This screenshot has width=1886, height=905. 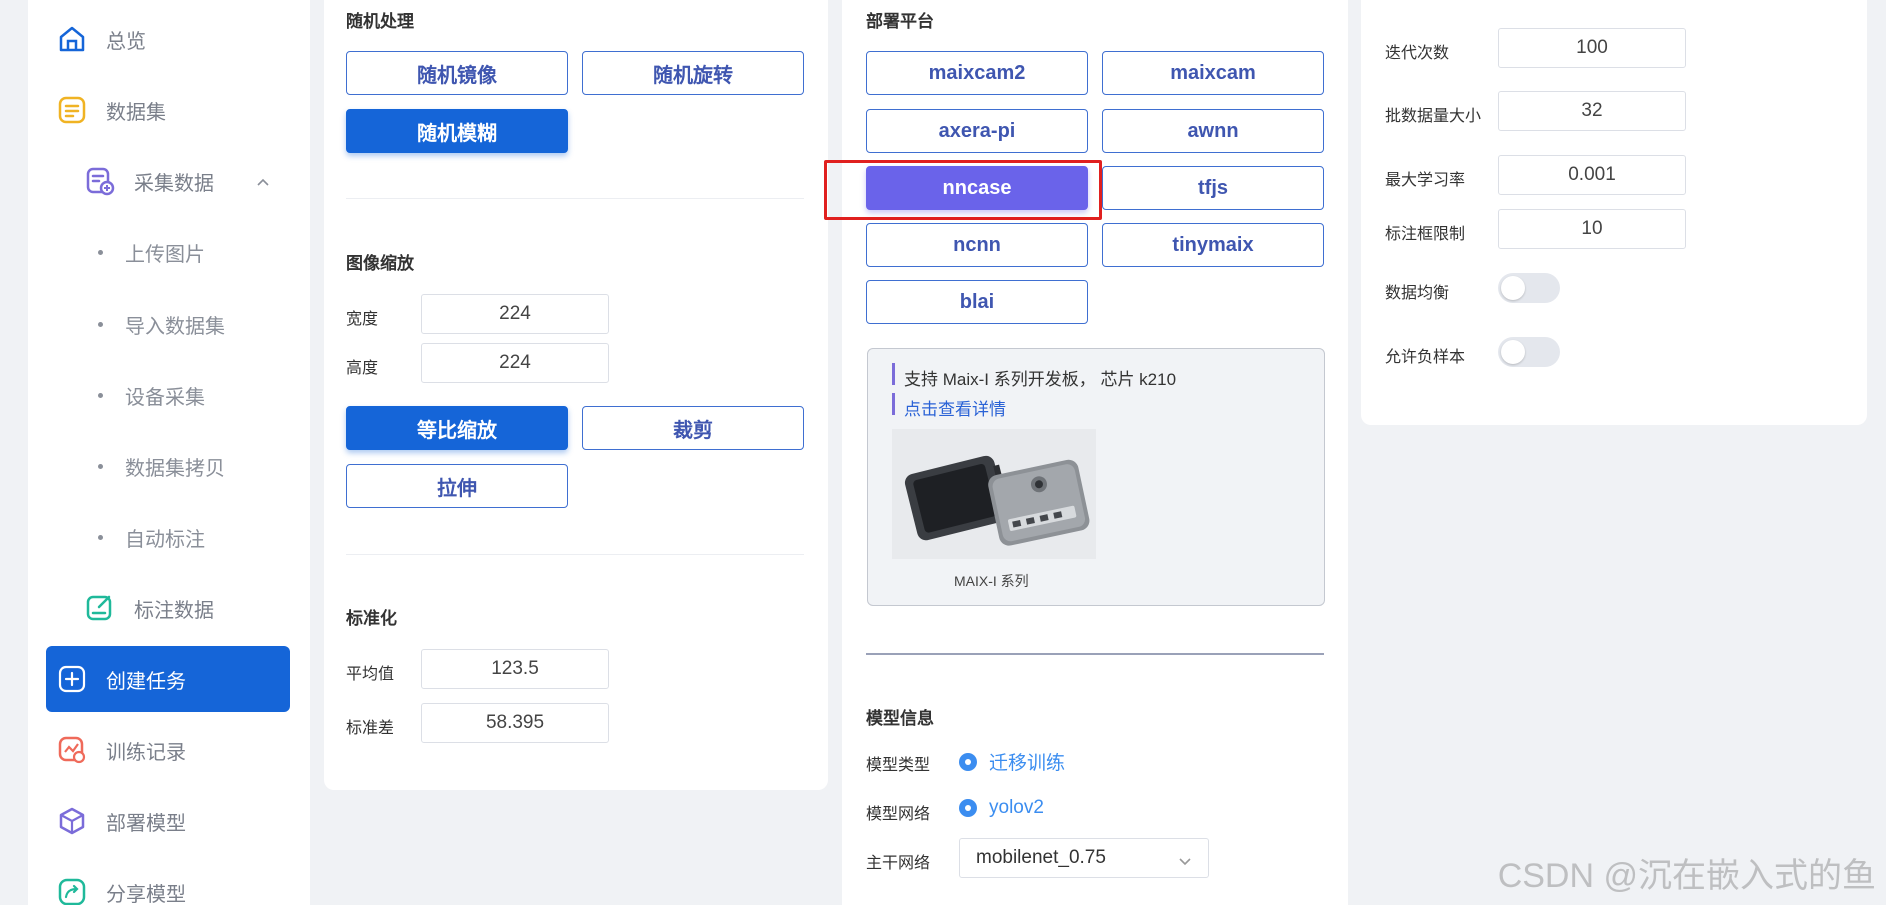 What do you see at coordinates (1417, 293) in the screenshot?
I see `data-balance-label: 数据均衡` at bounding box center [1417, 293].